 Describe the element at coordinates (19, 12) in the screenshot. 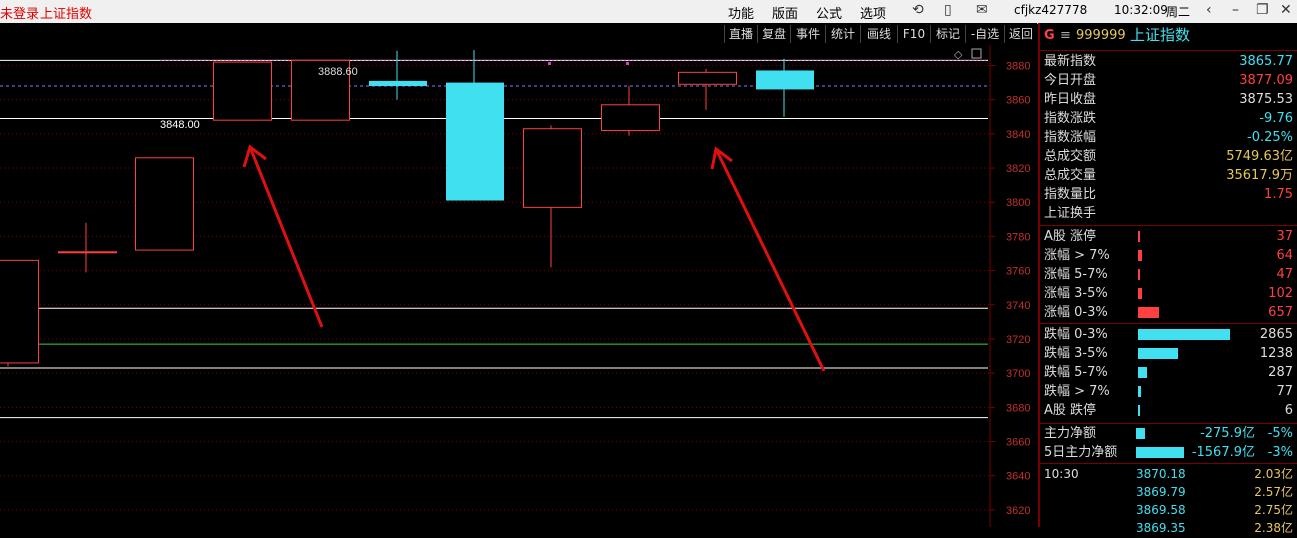

I see `login-status: 未登录` at that location.